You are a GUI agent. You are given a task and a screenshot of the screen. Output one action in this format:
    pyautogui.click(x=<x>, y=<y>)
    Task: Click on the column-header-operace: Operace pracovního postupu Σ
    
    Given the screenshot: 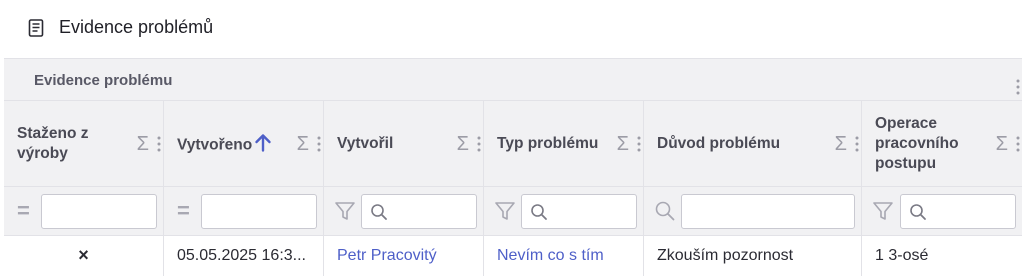 What is the action you would take?
    pyautogui.click(x=942, y=143)
    